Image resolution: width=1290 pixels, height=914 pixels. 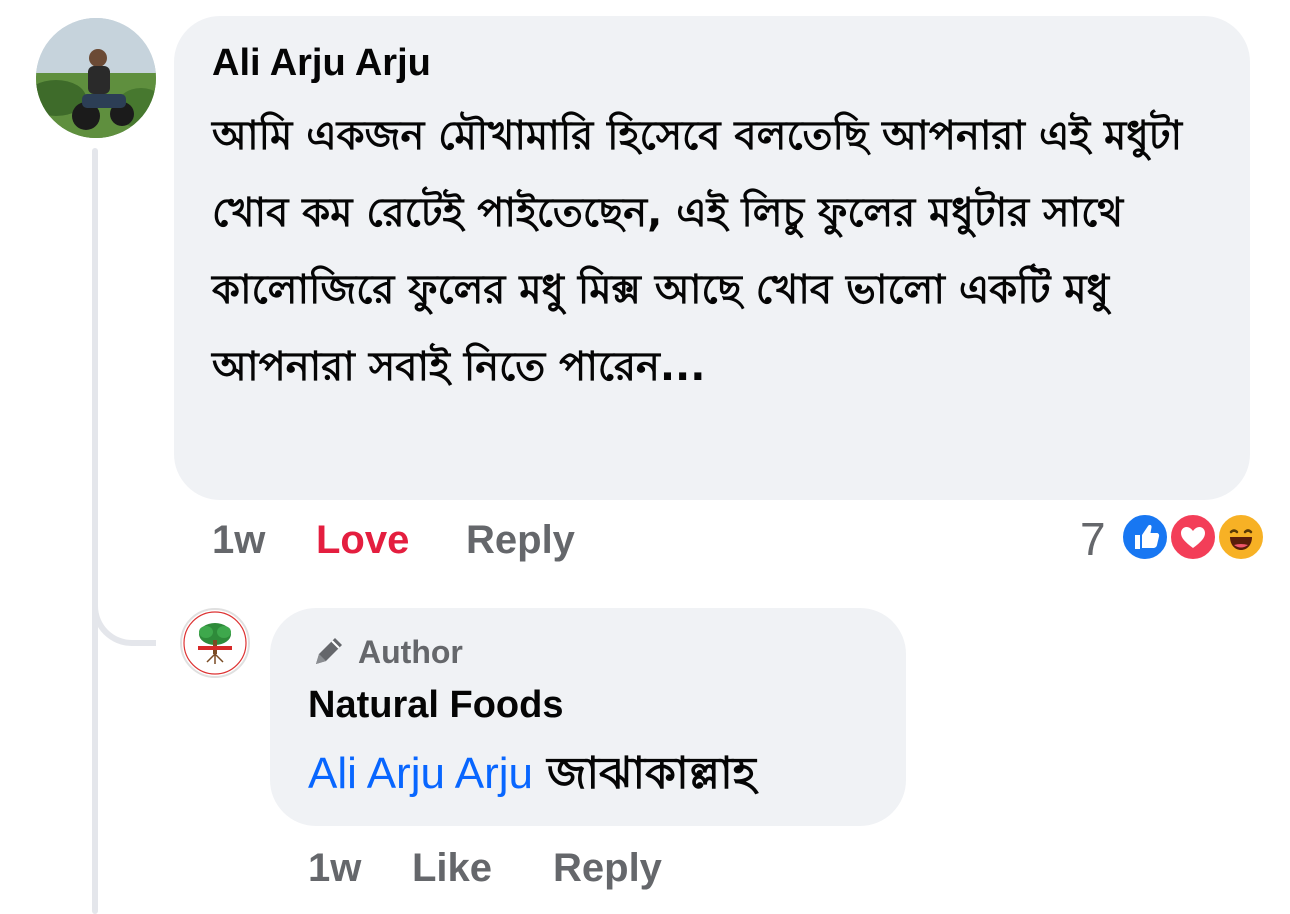 What do you see at coordinates (520, 540) in the screenshot?
I see `reply-button: Reply` at bounding box center [520, 540].